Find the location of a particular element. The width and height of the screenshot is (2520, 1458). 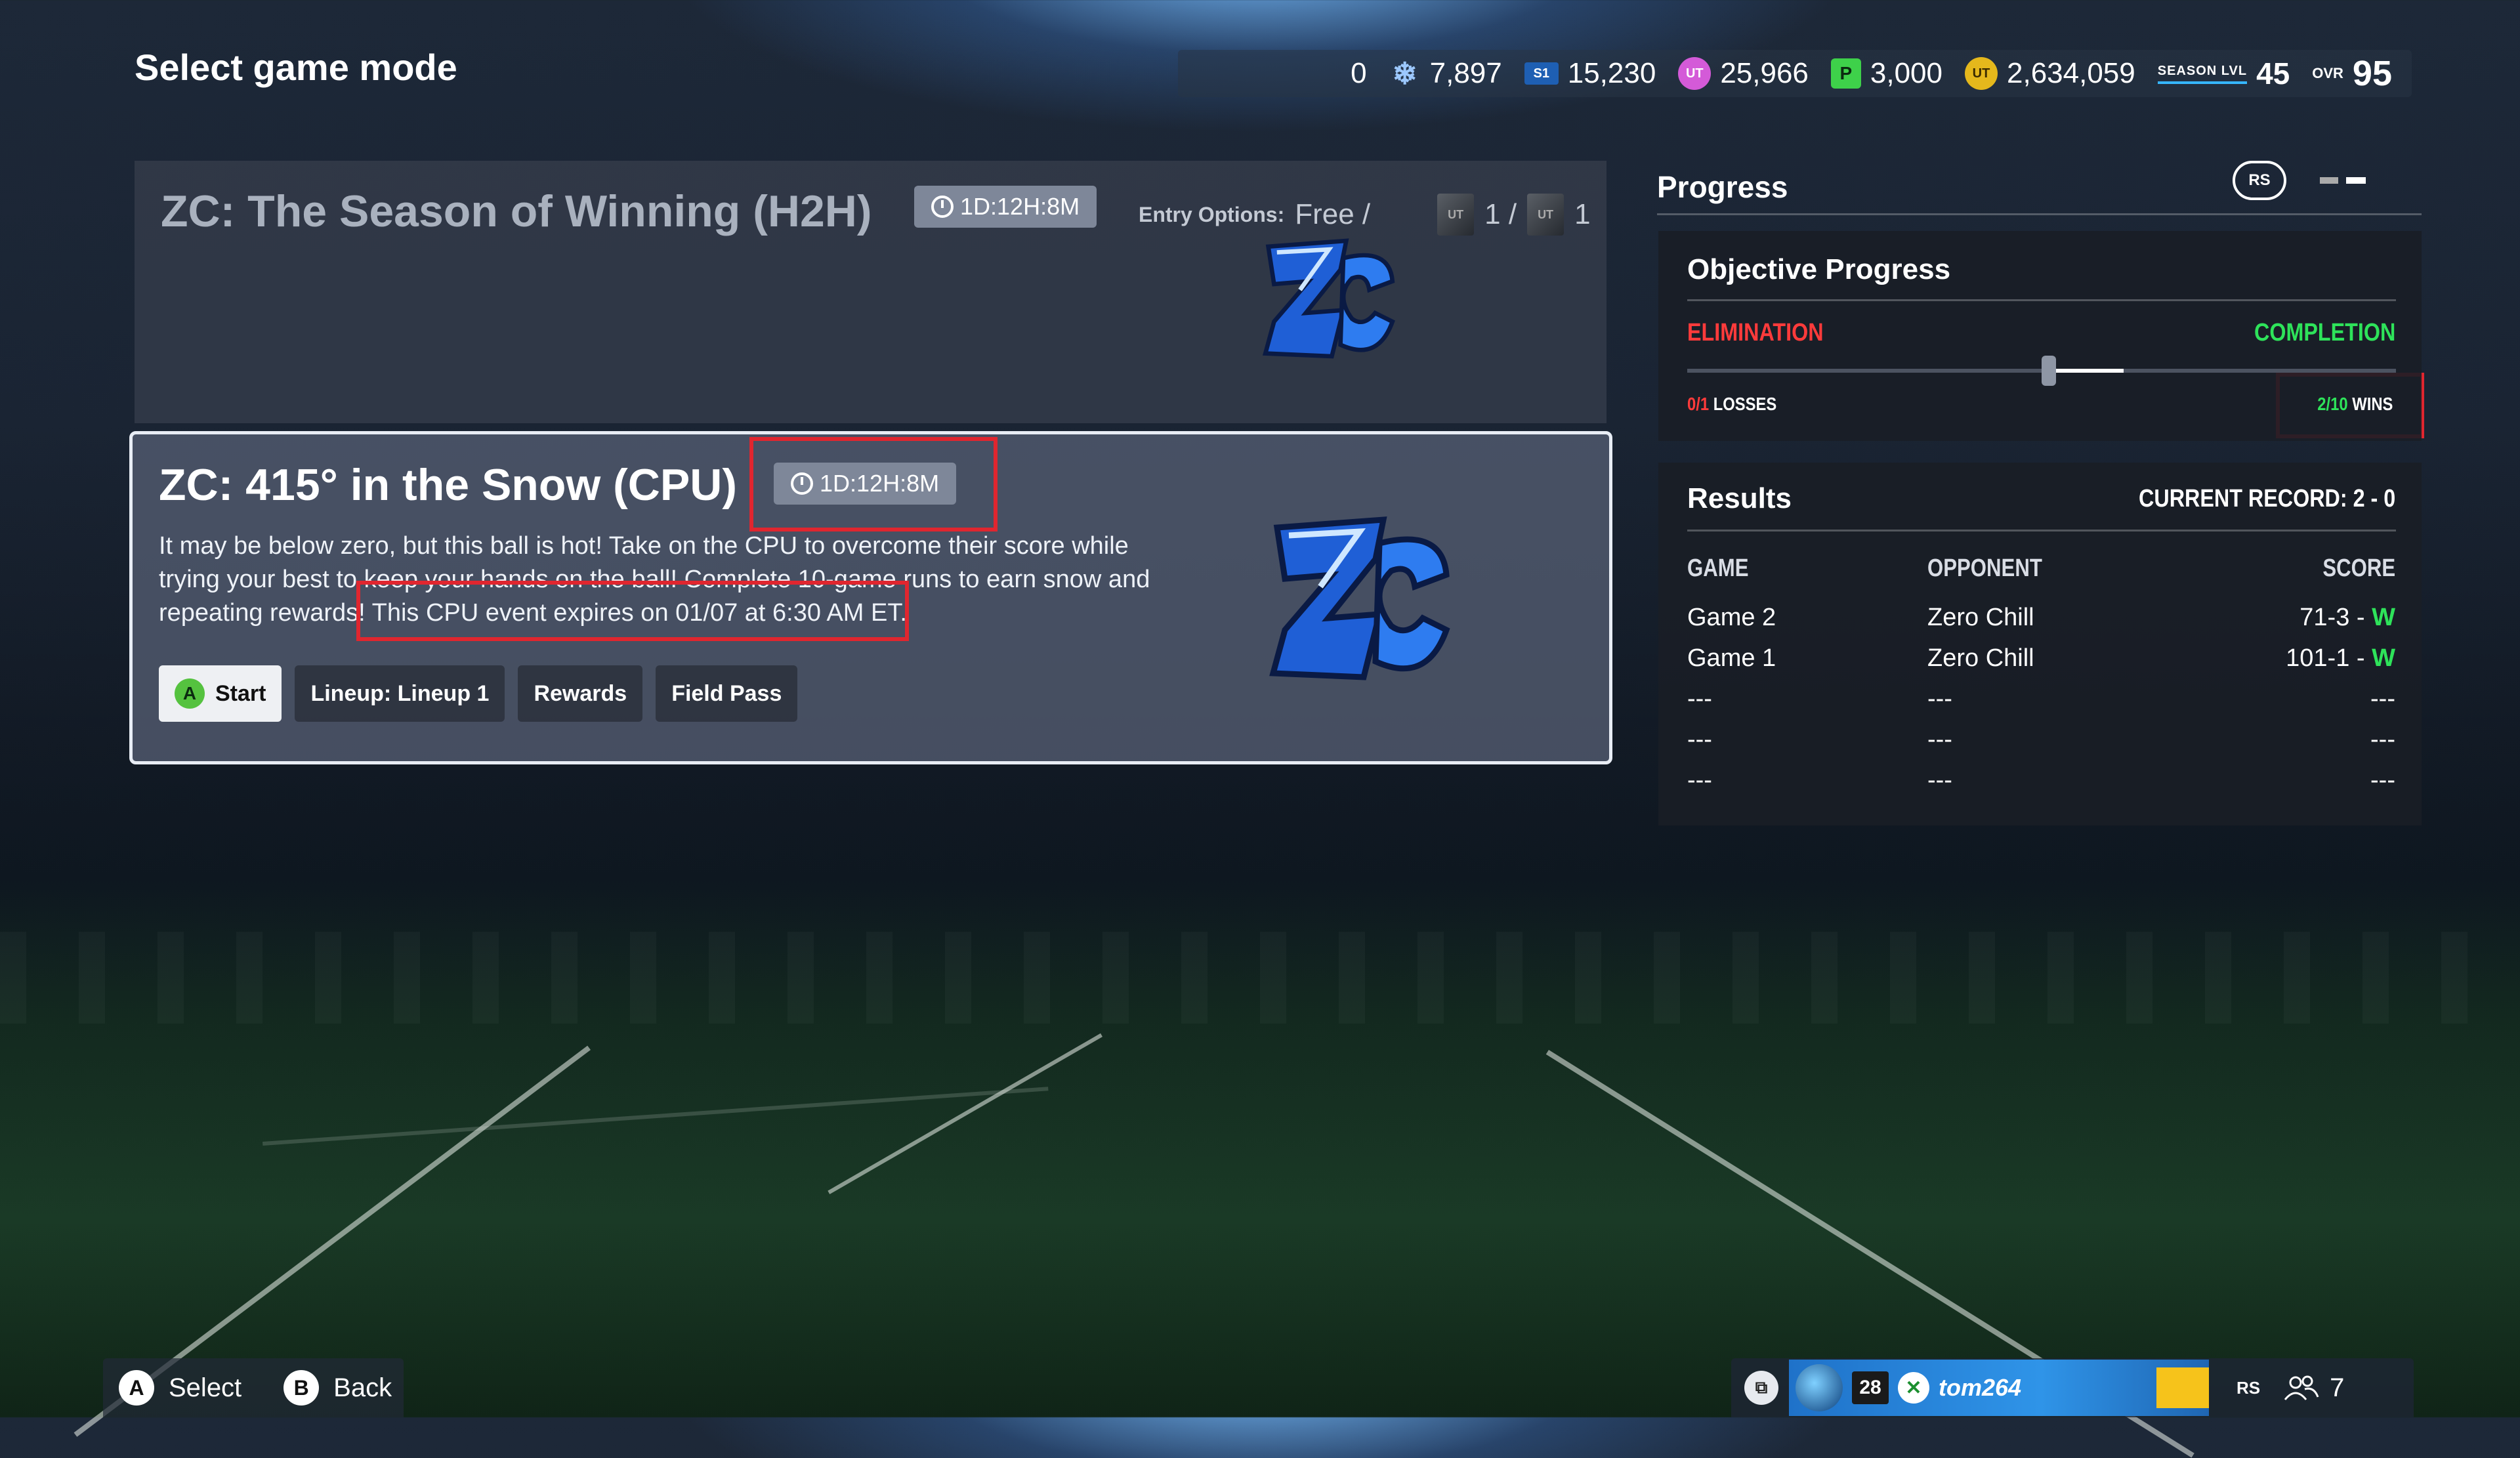

wins-count: 2/10 WINS is located at coordinates (2355, 404).